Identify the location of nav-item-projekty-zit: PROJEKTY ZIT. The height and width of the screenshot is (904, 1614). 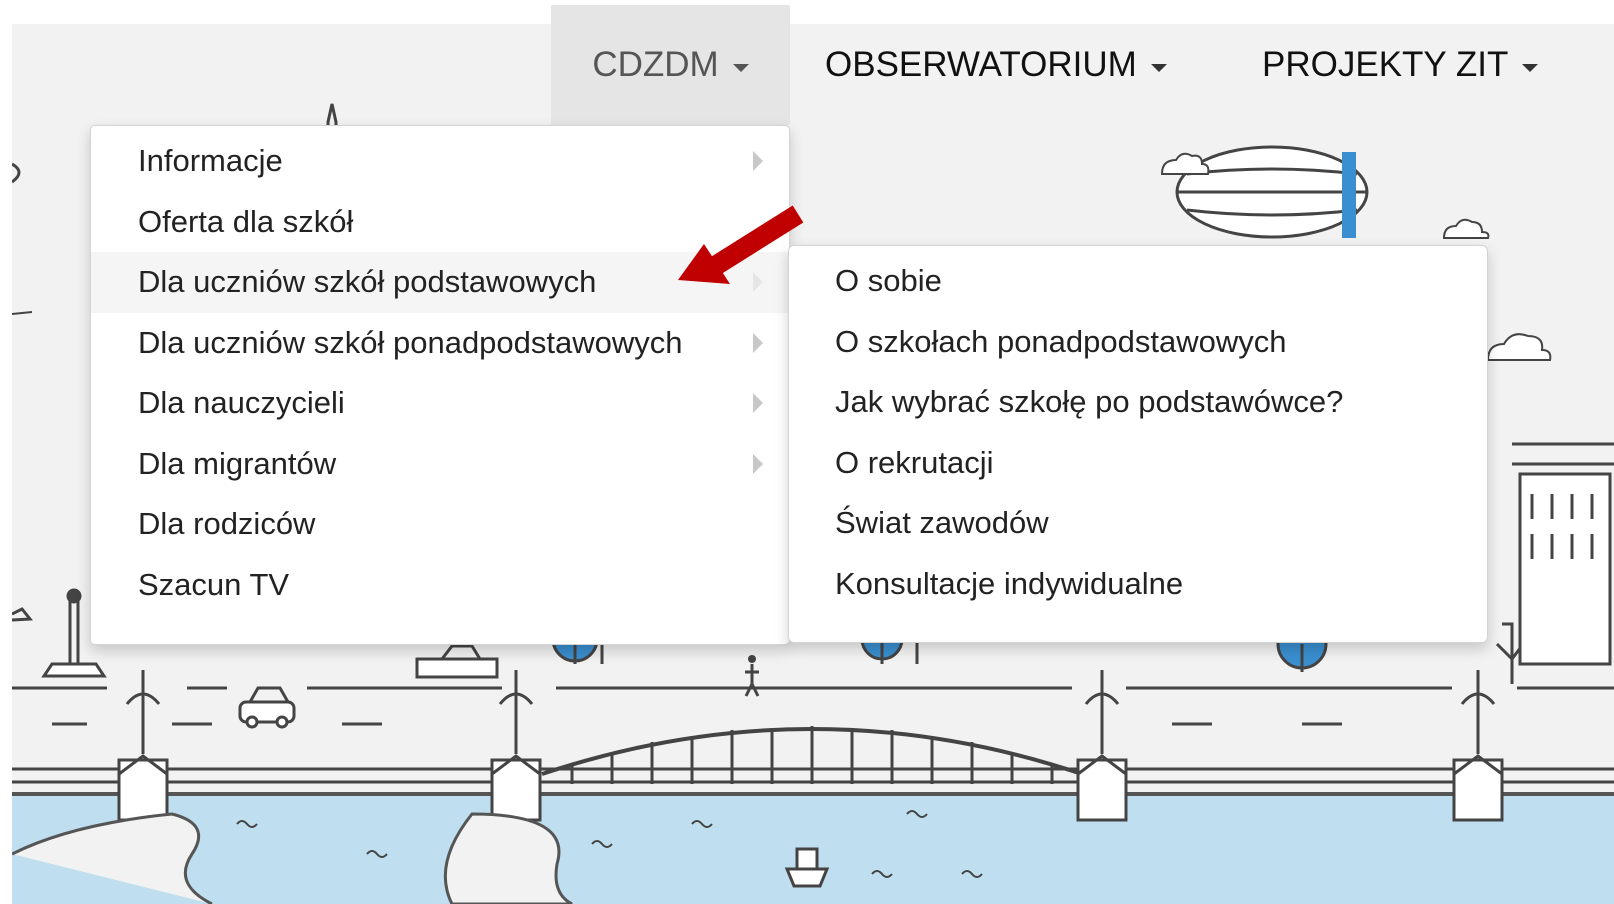
(1400, 65).